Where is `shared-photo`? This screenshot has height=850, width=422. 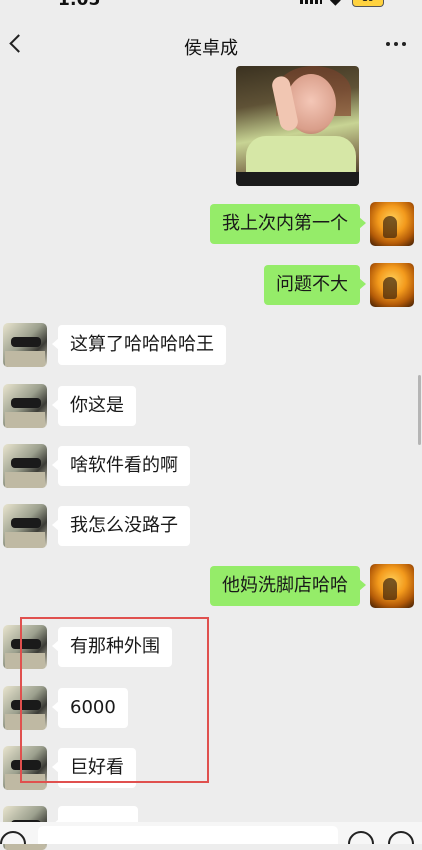 shared-photo is located at coordinates (297, 126).